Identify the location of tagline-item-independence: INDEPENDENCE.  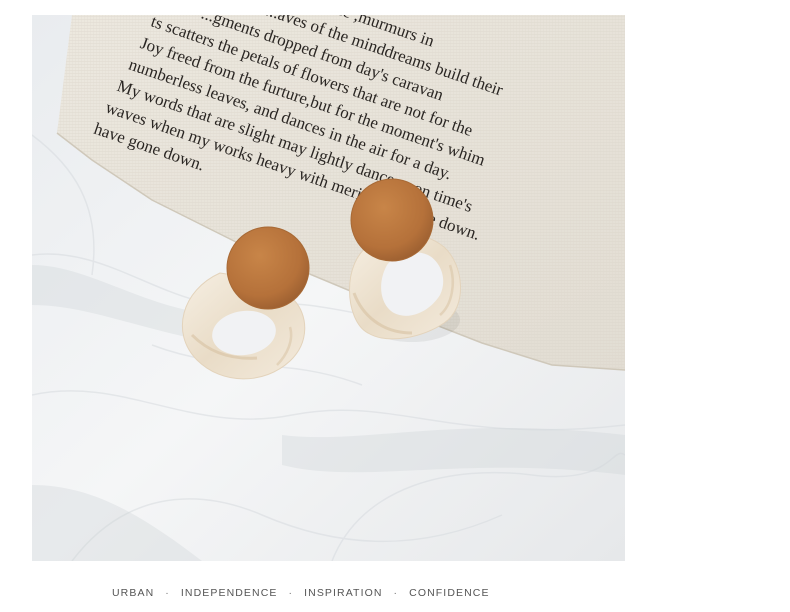
(229, 593).